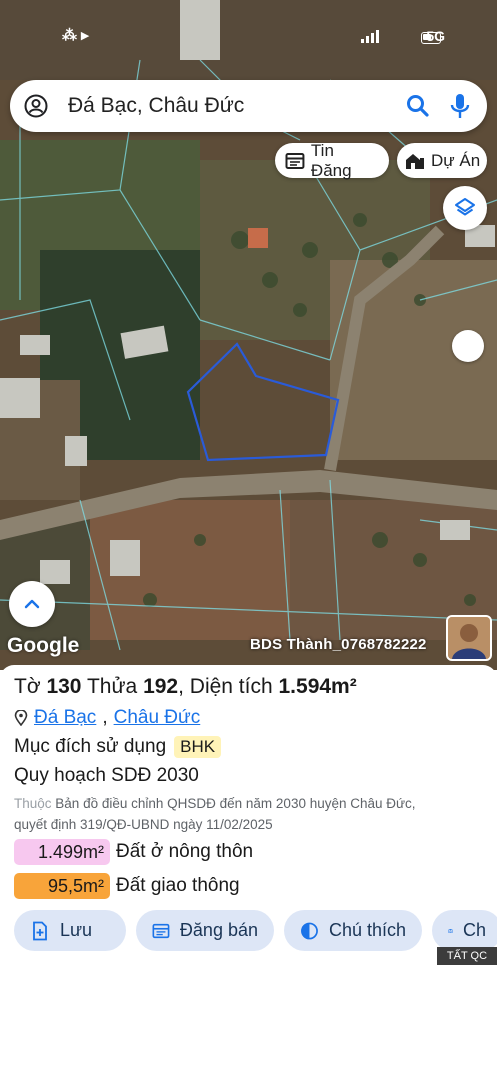 This screenshot has height=1080, width=497. Describe the element at coordinates (27, 686) in the screenshot. I see `to-label: Tờ` at that location.